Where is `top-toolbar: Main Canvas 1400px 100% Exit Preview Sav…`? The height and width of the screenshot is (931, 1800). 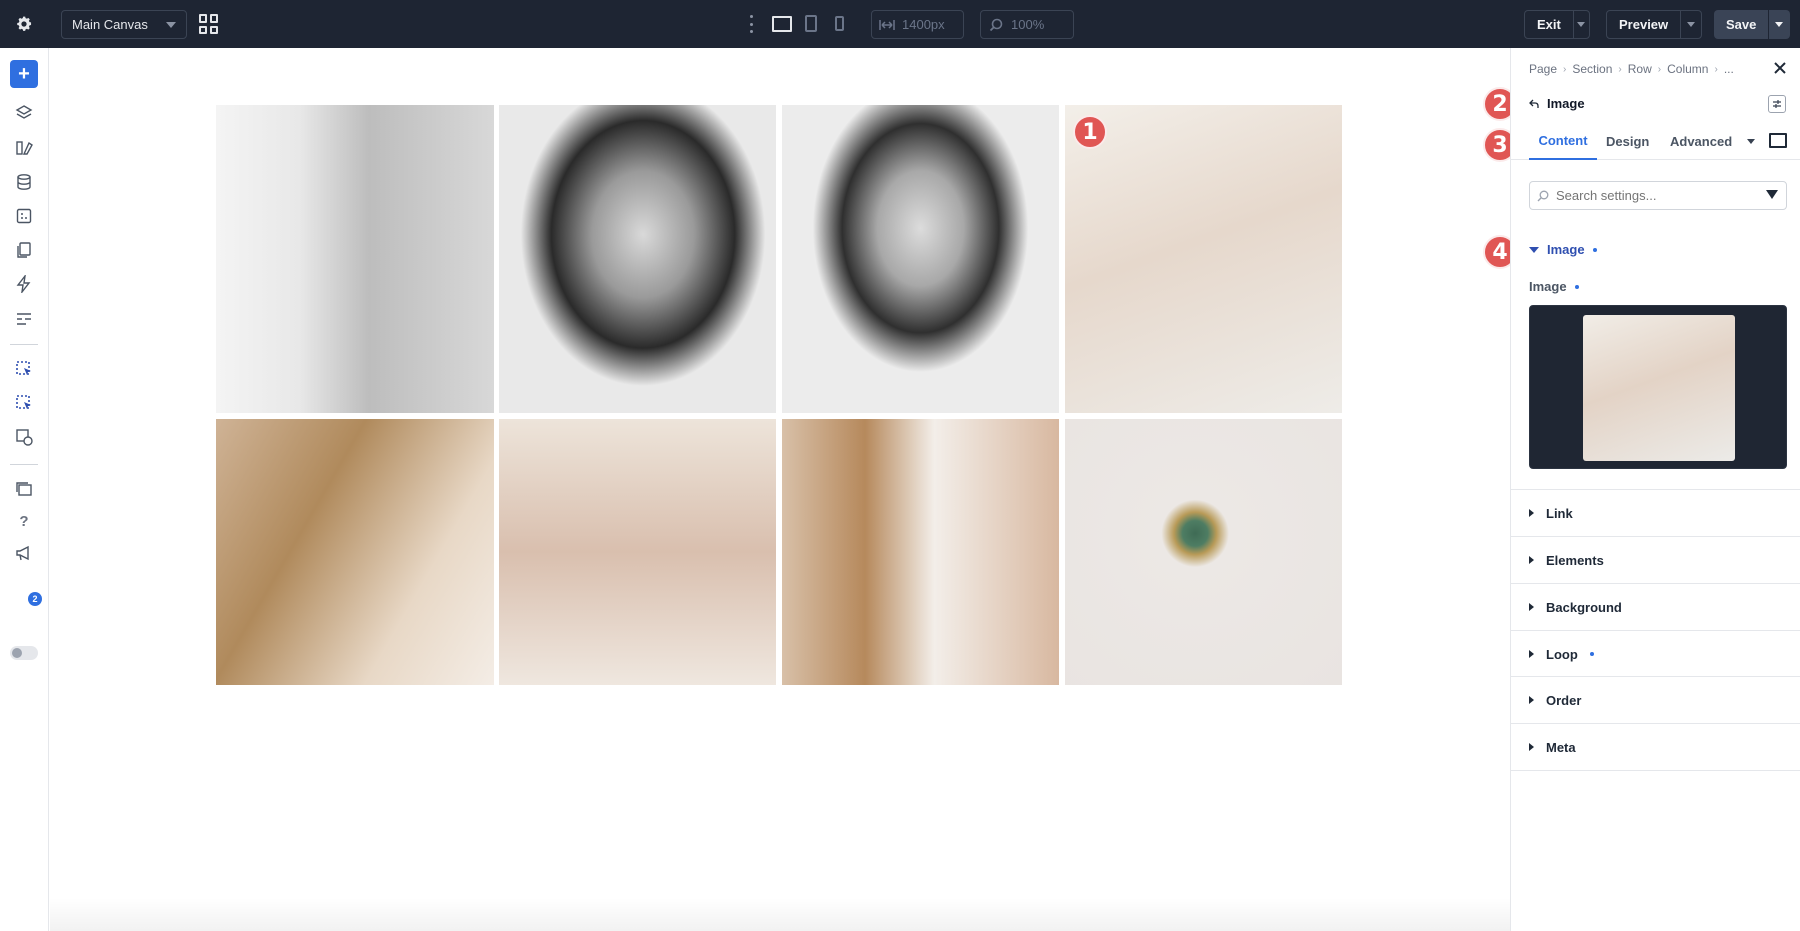 top-toolbar: Main Canvas 1400px 100% Exit Preview Sav… is located at coordinates (900, 24).